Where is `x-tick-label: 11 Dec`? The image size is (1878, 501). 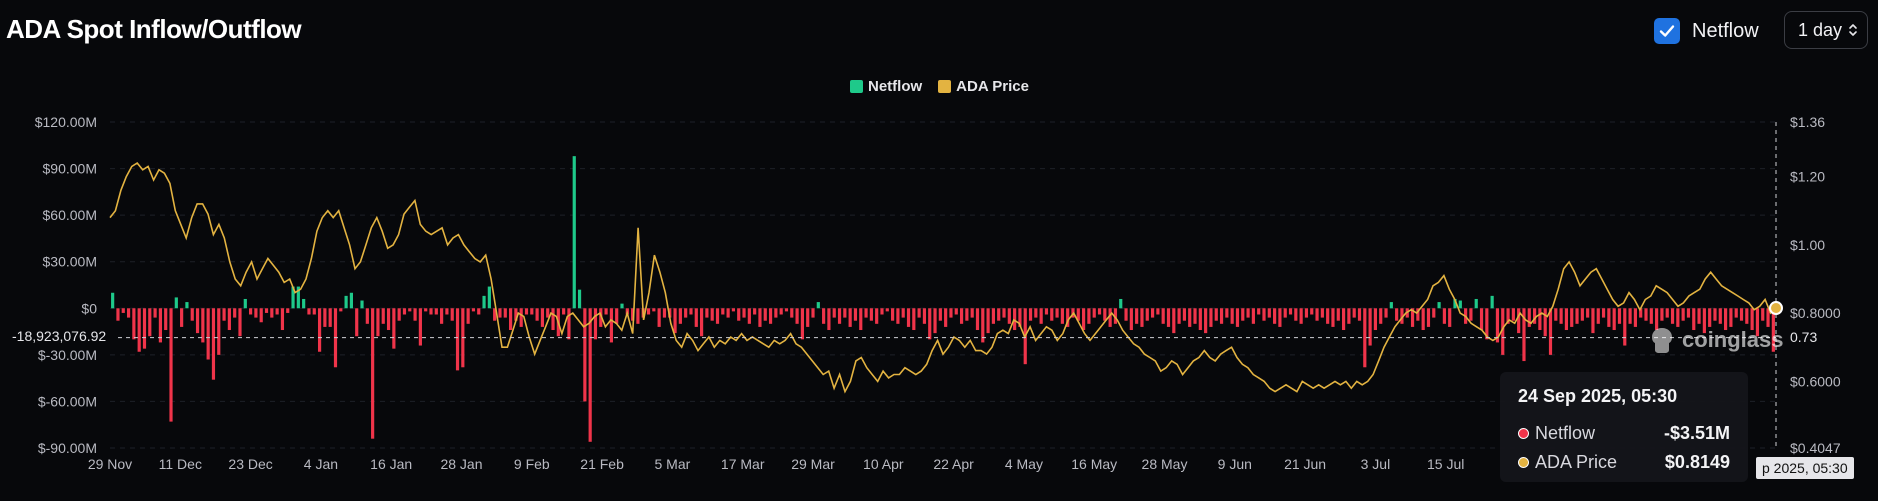 x-tick-label: 11 Dec is located at coordinates (180, 464).